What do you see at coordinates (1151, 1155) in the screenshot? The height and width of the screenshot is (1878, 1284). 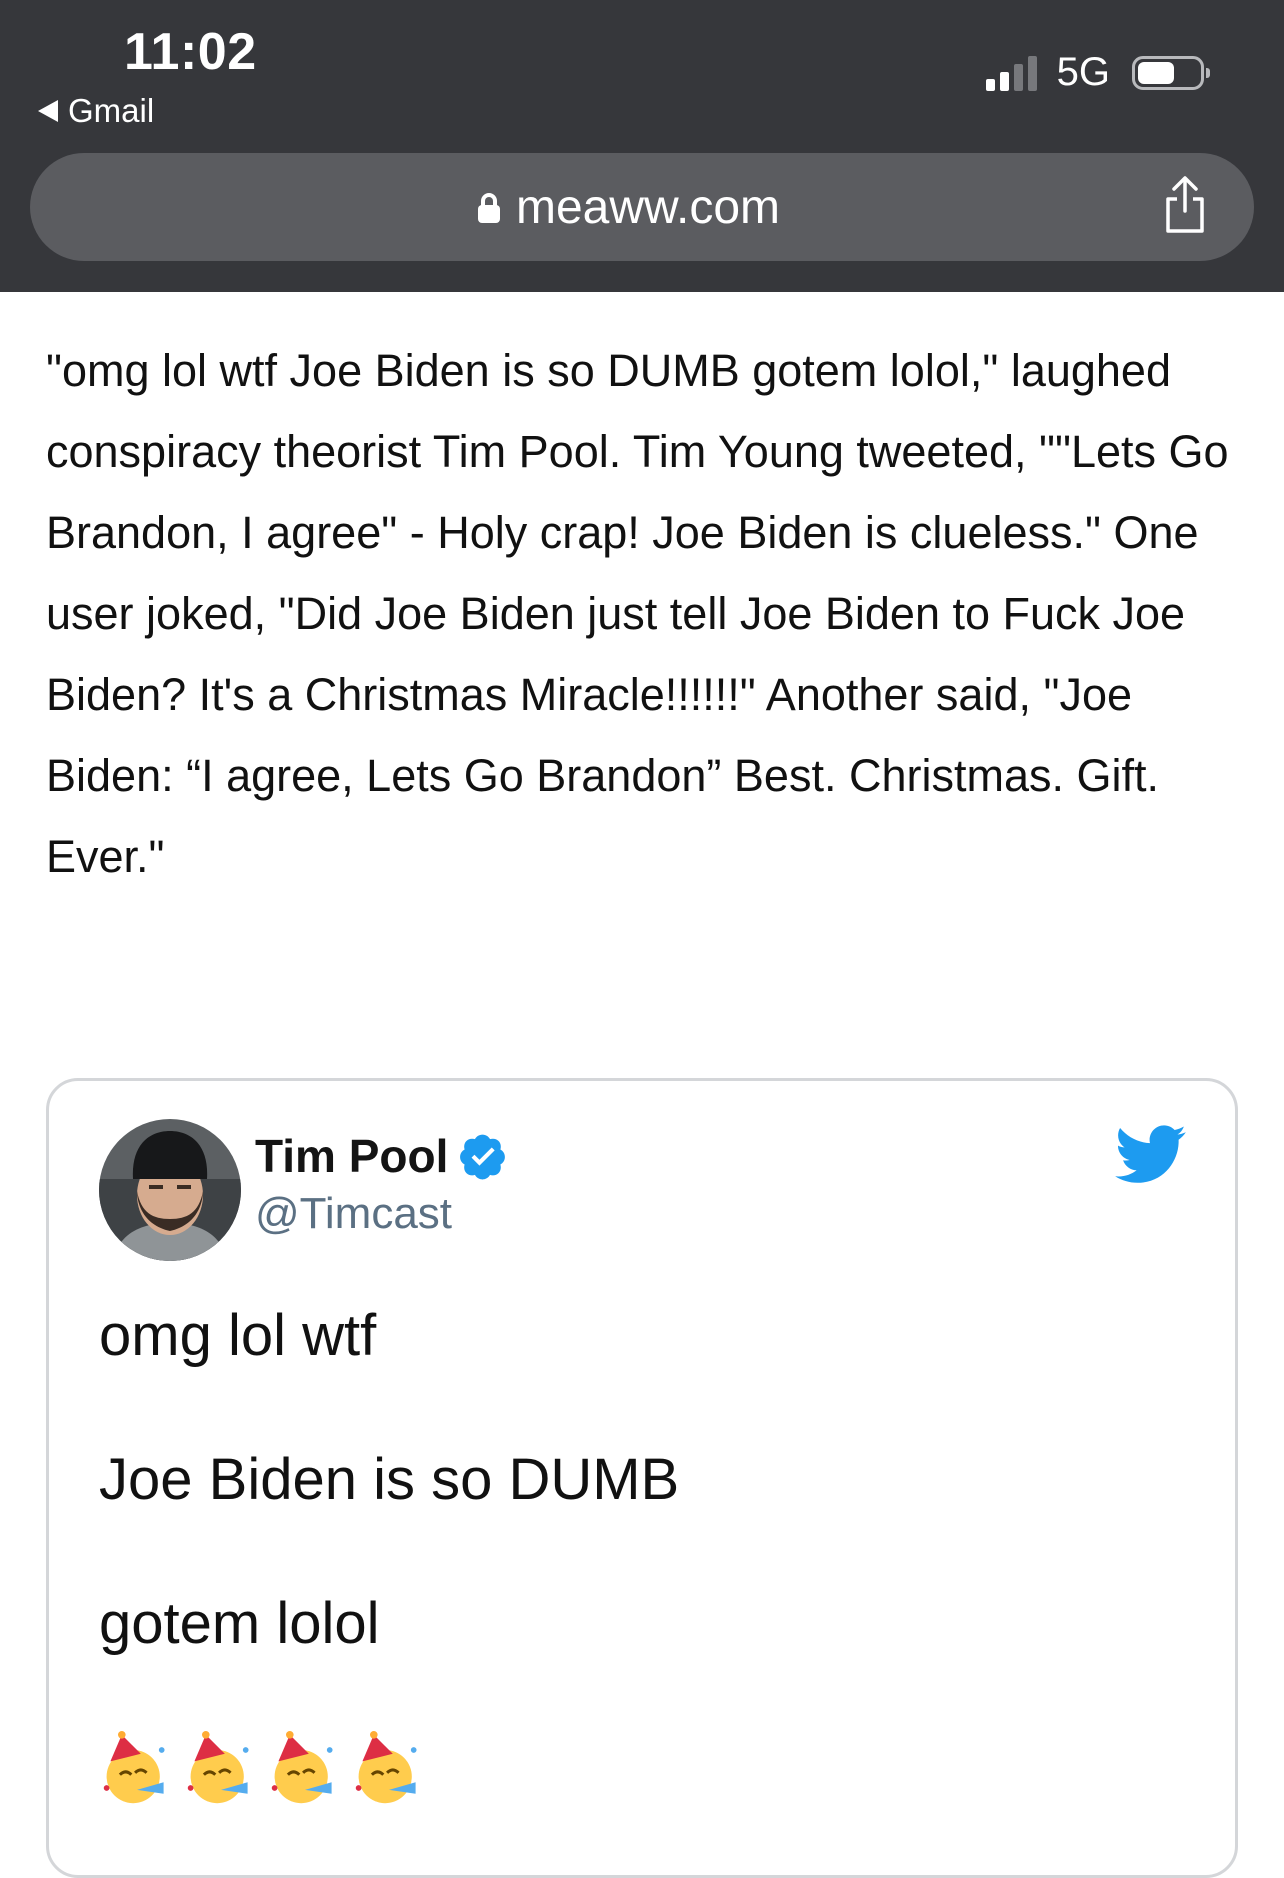 I see `twitter-bird-icon` at bounding box center [1151, 1155].